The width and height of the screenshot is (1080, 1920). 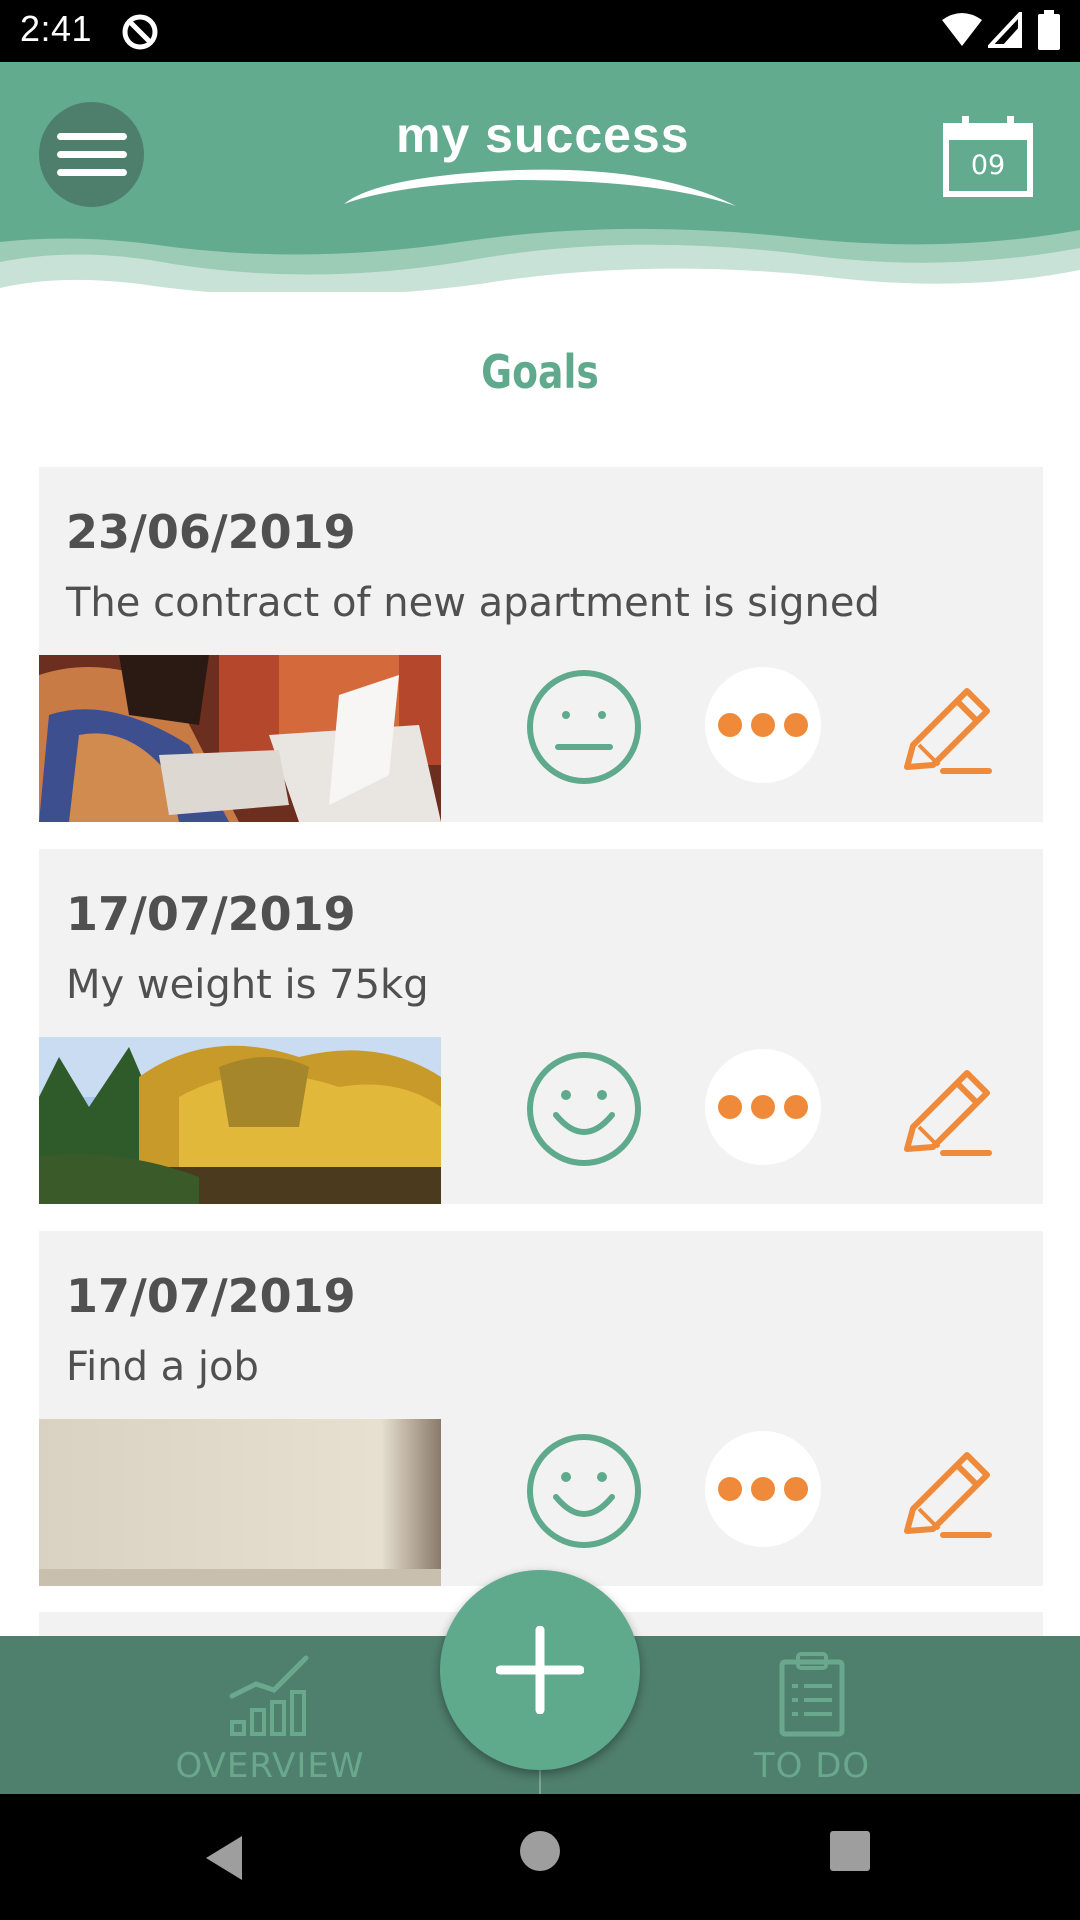 What do you see at coordinates (538, 161) in the screenshot?
I see `app-logo: my success` at bounding box center [538, 161].